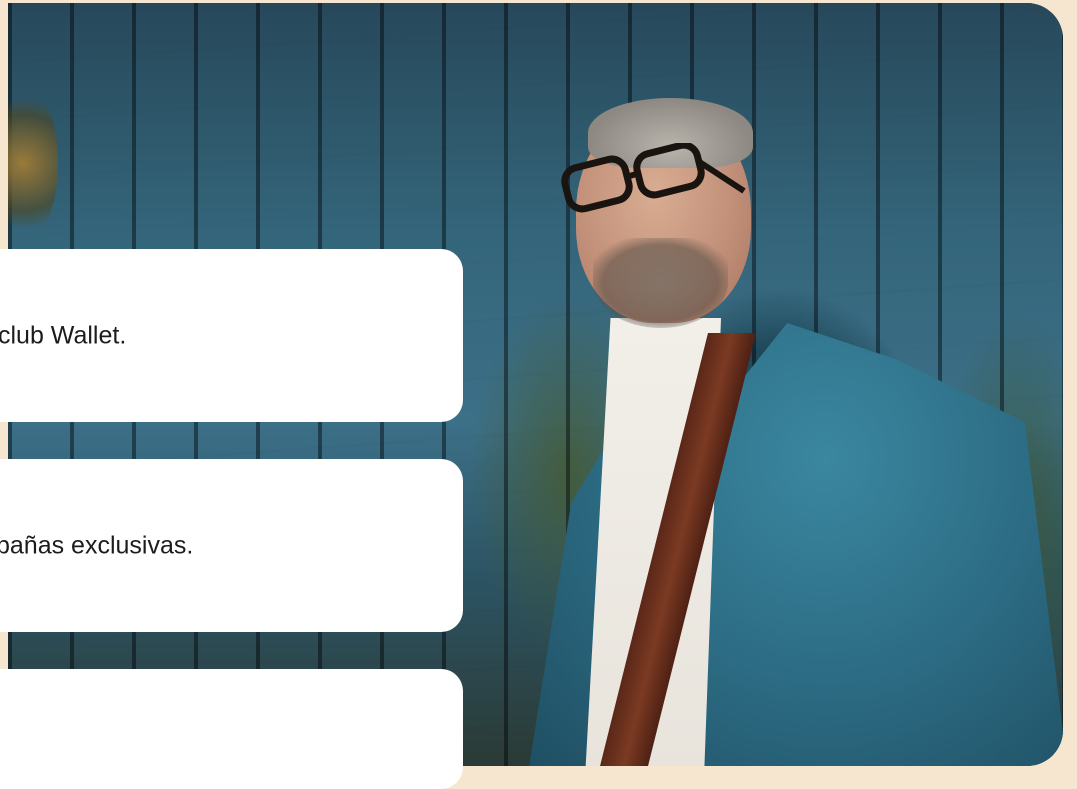 The image size is (1077, 789). I want to click on feature-card-text: pañas exclusivas., so click(97, 545).